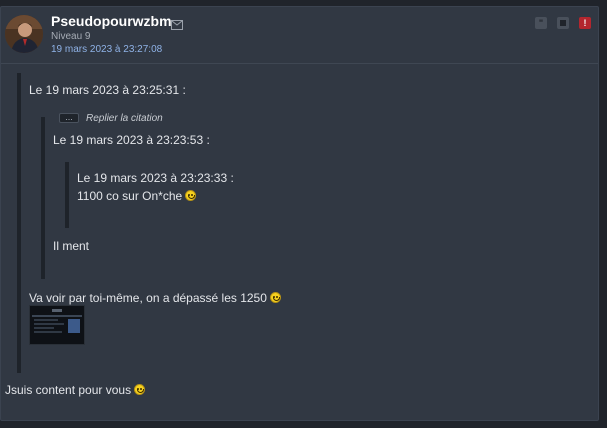 The image size is (607, 428). What do you see at coordinates (177, 23) in the screenshot?
I see `mail-icon` at bounding box center [177, 23].